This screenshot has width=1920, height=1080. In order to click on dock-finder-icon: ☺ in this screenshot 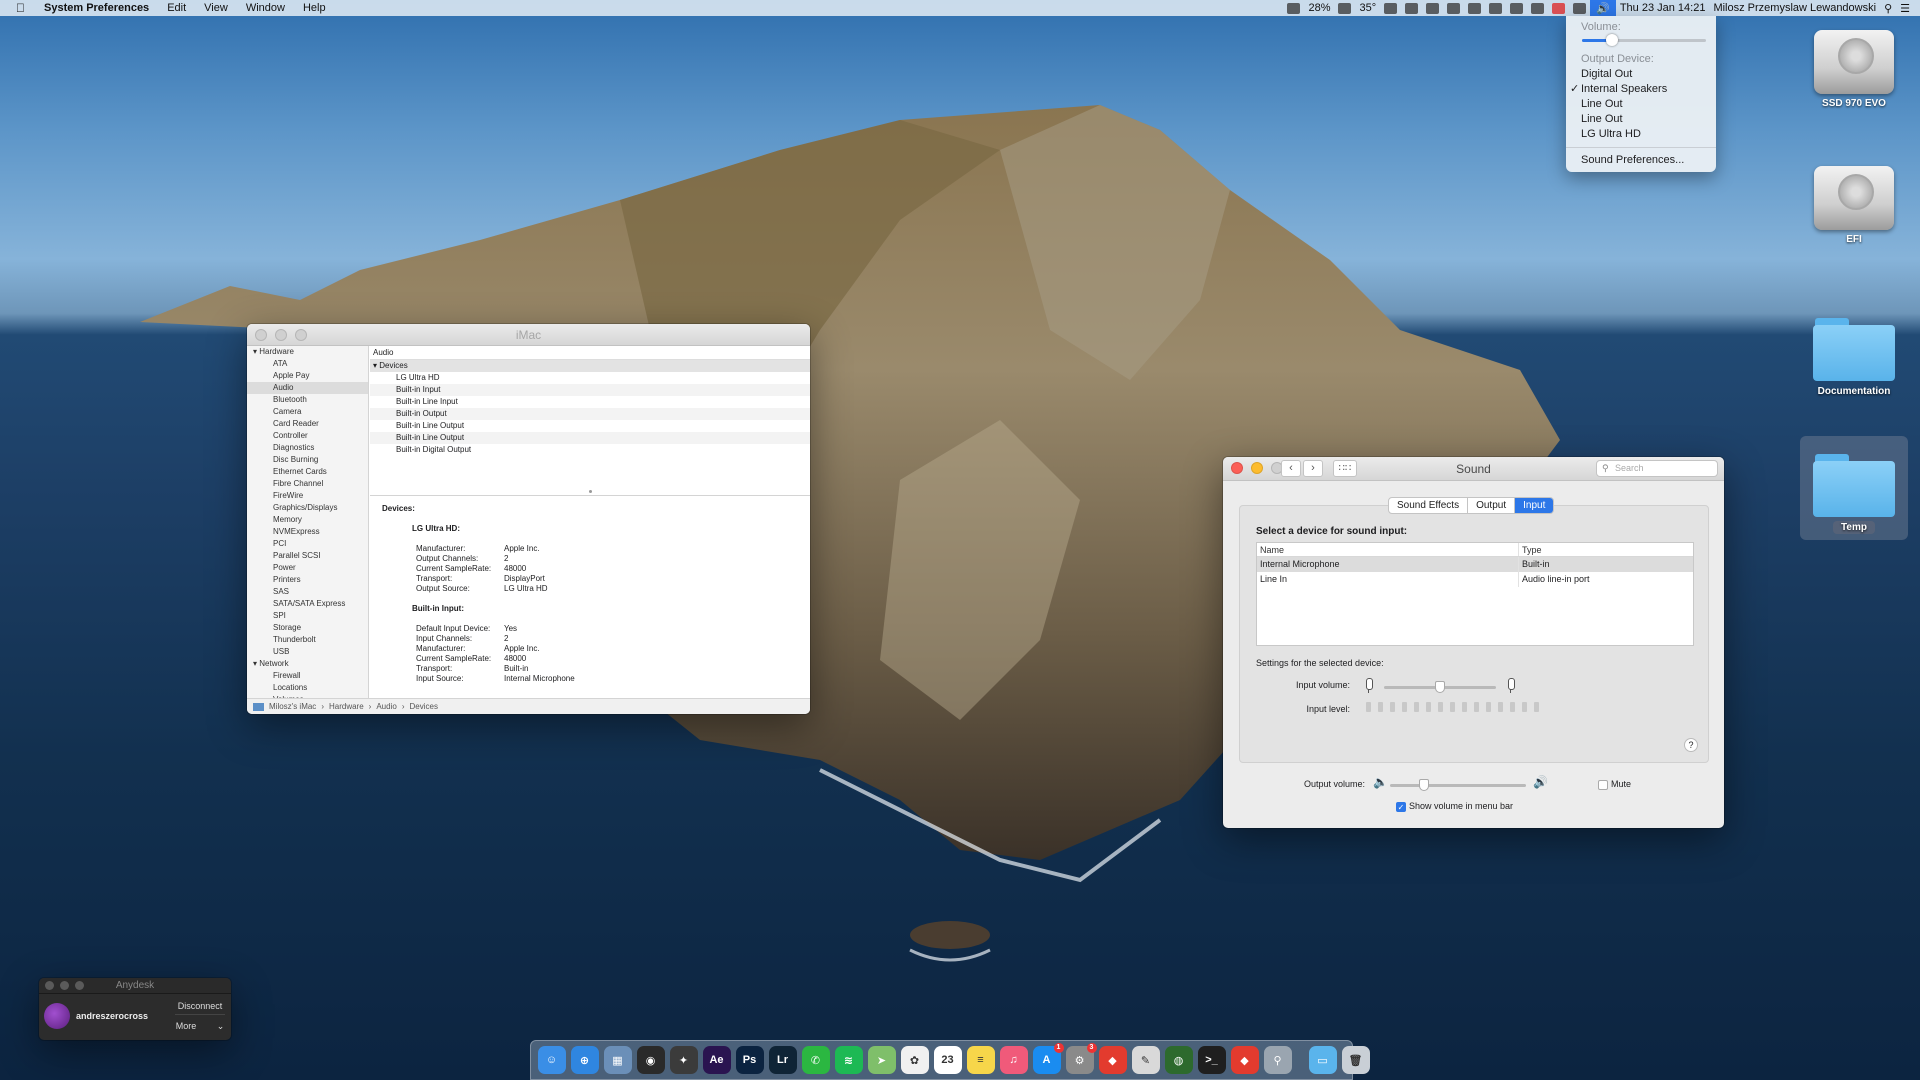, I will do `click(551, 1060)`.